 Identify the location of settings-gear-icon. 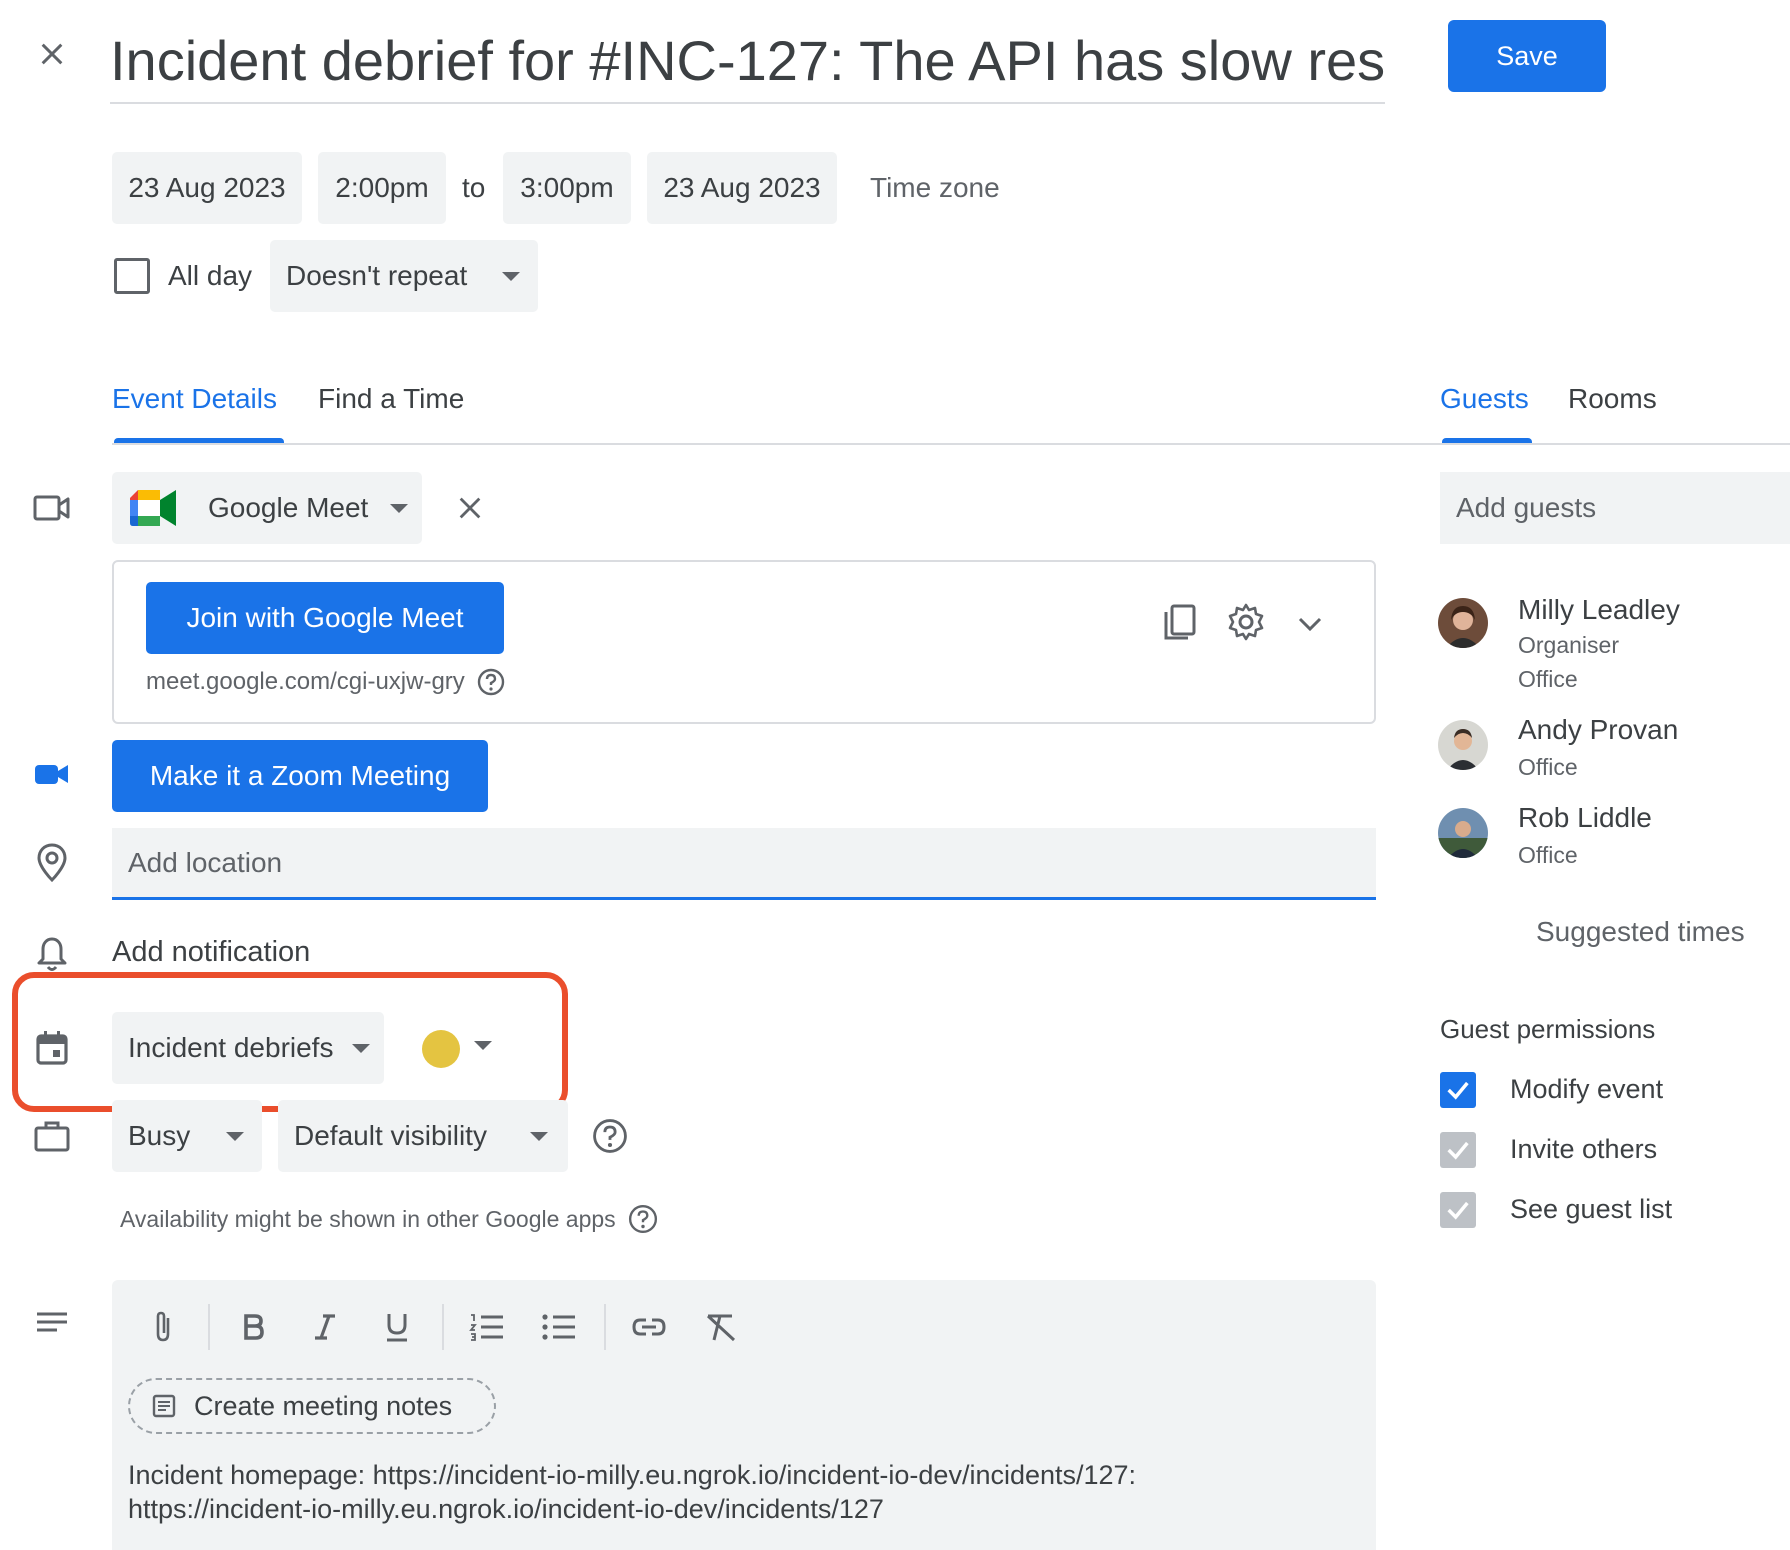
(1246, 622).